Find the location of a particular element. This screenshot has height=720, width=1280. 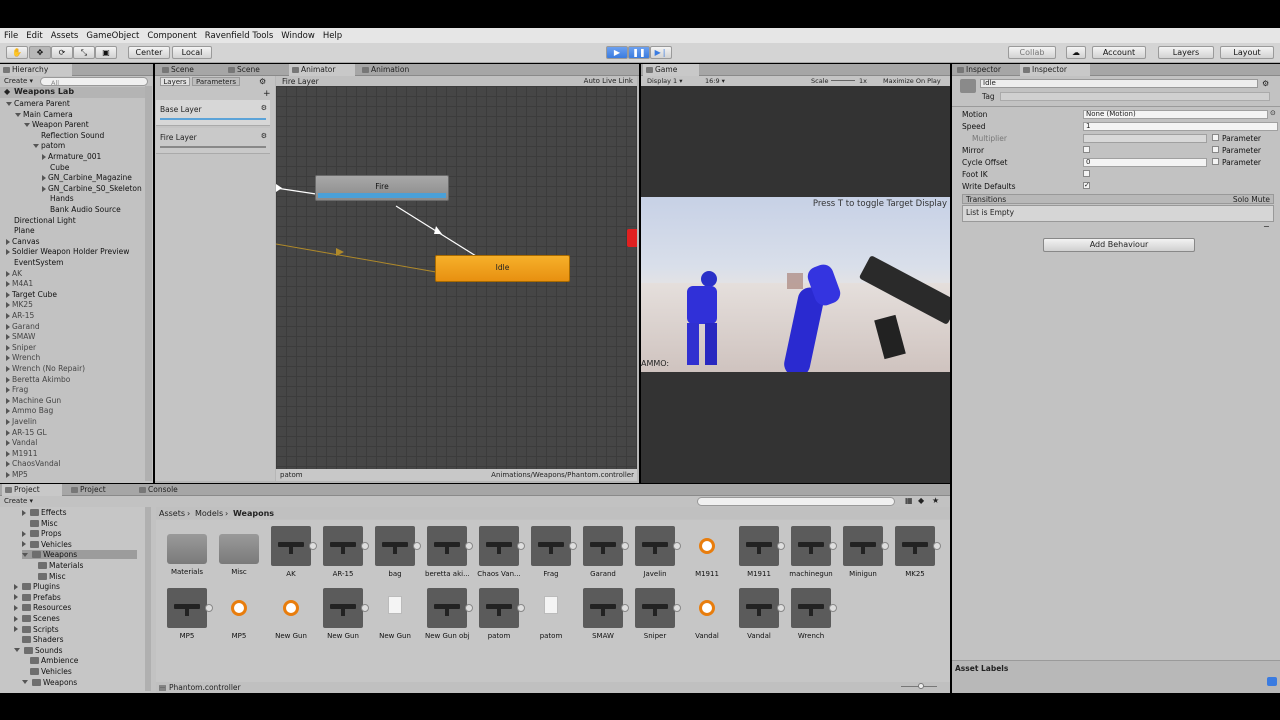

tab-animation: Animation is located at coordinates (392, 70).